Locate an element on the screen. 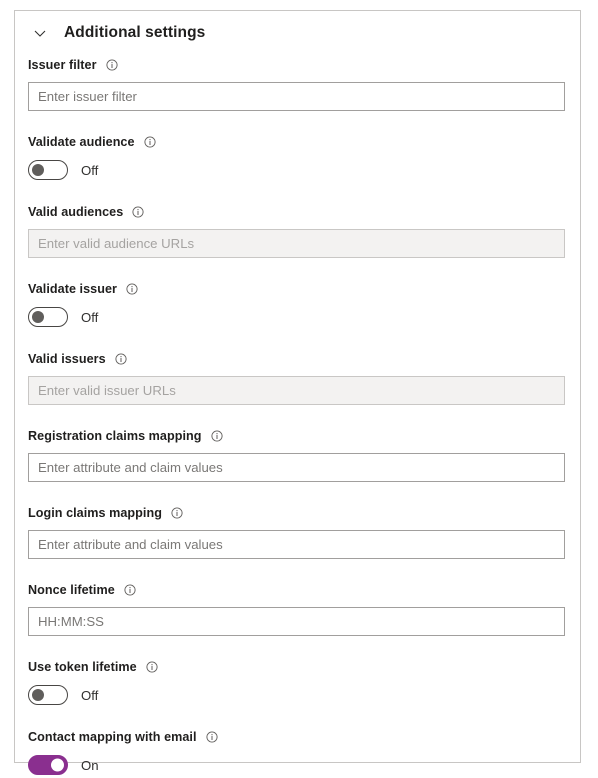  validate-audience-state: Off is located at coordinates (90, 170).